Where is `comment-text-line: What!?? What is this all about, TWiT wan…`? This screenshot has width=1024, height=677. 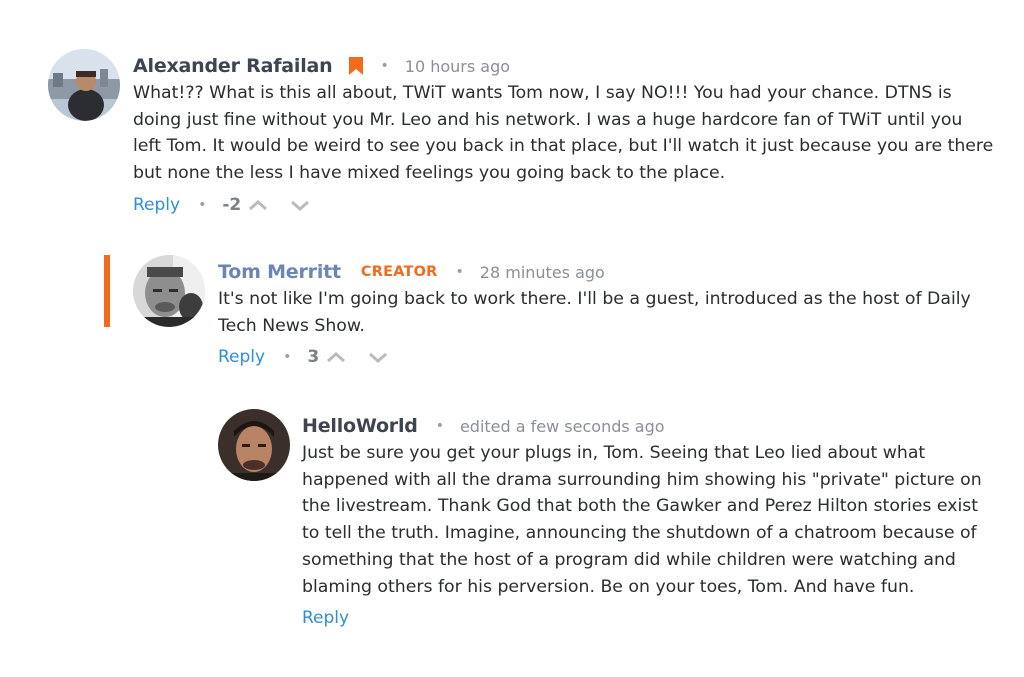 comment-text-line: What!?? What is this all about, TWiT wan… is located at coordinates (542, 93).